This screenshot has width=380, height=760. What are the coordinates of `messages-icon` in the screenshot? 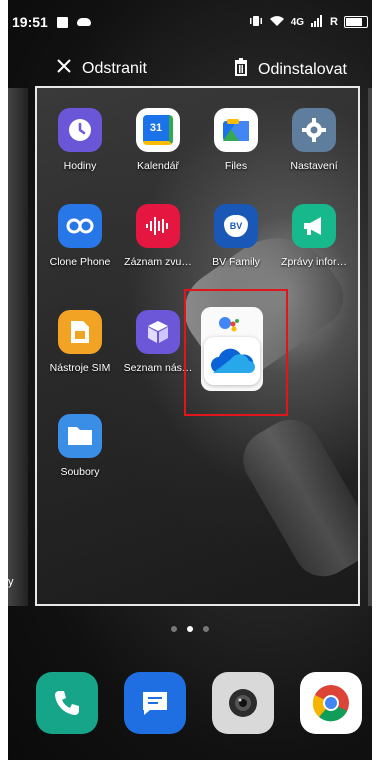 It's located at (155, 703).